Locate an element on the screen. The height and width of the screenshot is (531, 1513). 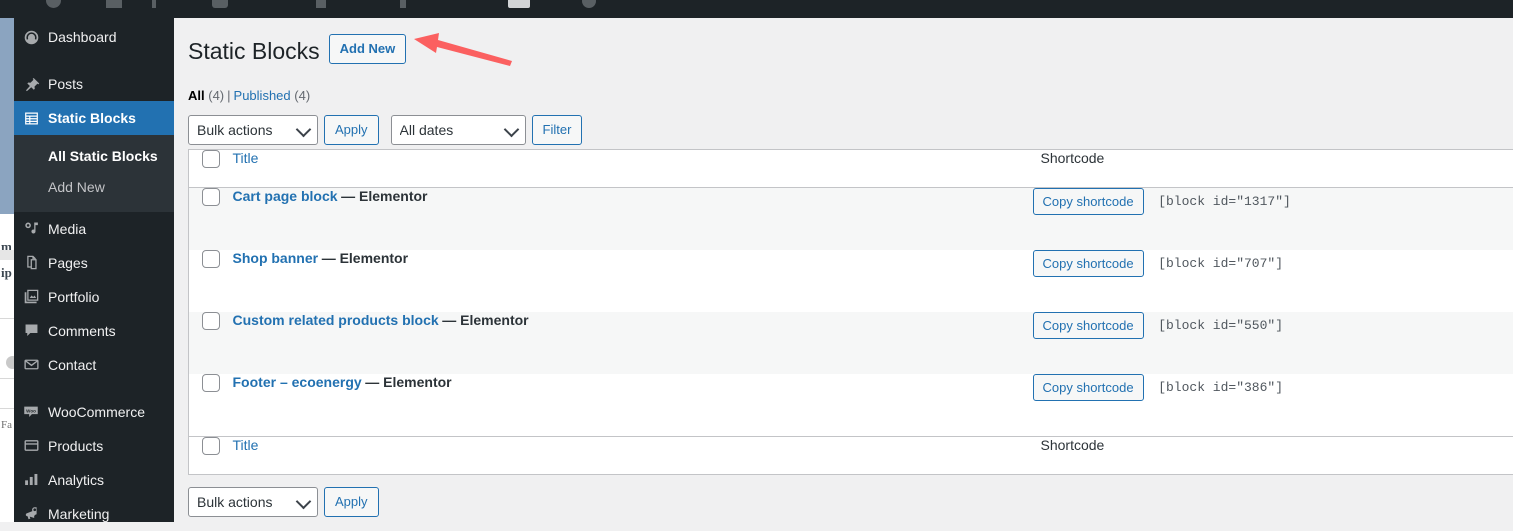
sidebar-item-media: Media is located at coordinates (94, 229).